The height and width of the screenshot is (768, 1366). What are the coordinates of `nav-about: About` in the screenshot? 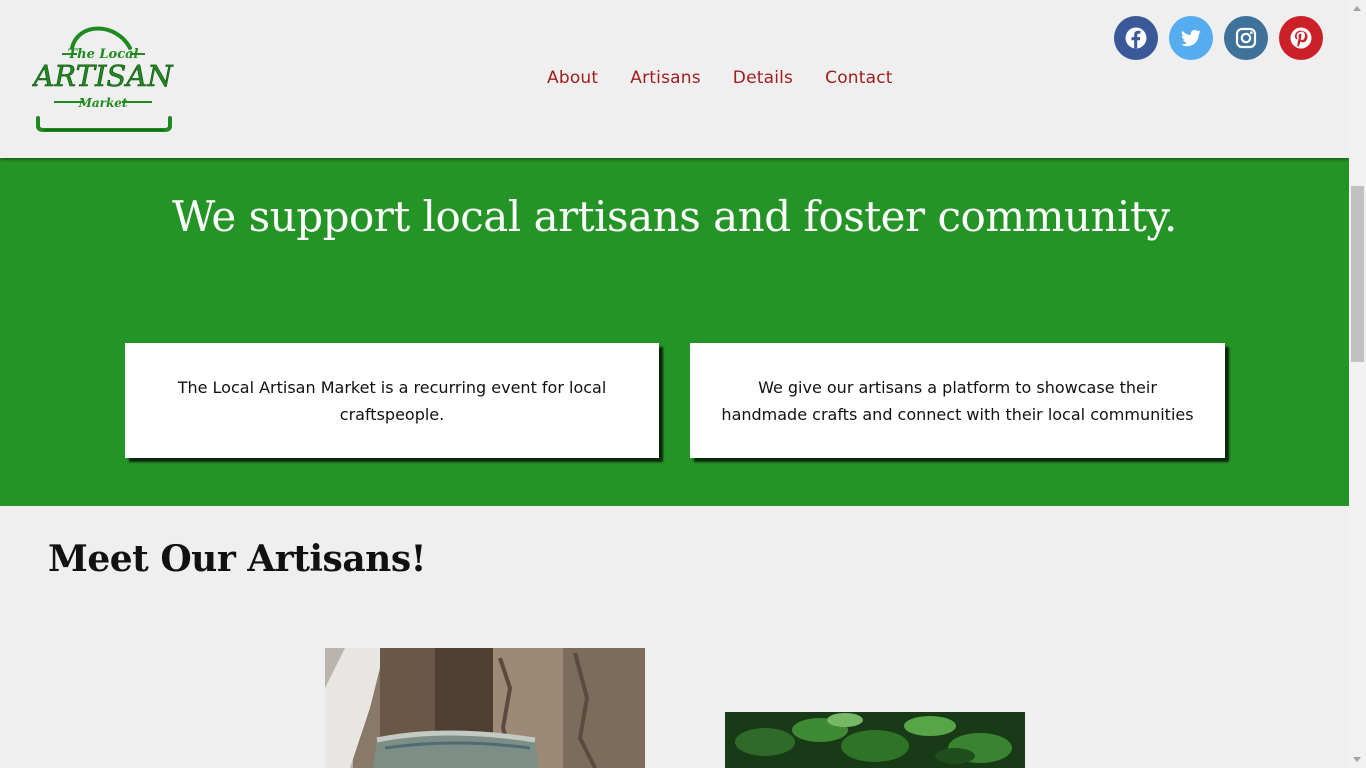 It's located at (572, 78).